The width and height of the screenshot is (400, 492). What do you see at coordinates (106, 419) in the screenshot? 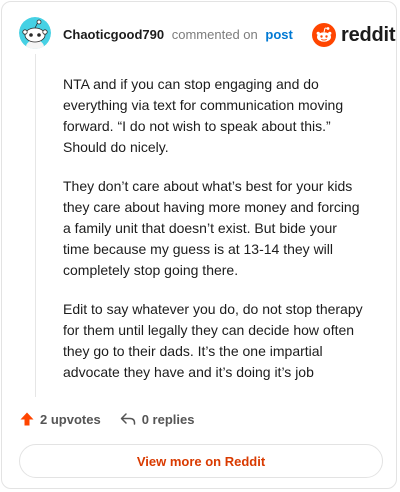
I see `comment-actions: 2 upvotes 0 replies` at bounding box center [106, 419].